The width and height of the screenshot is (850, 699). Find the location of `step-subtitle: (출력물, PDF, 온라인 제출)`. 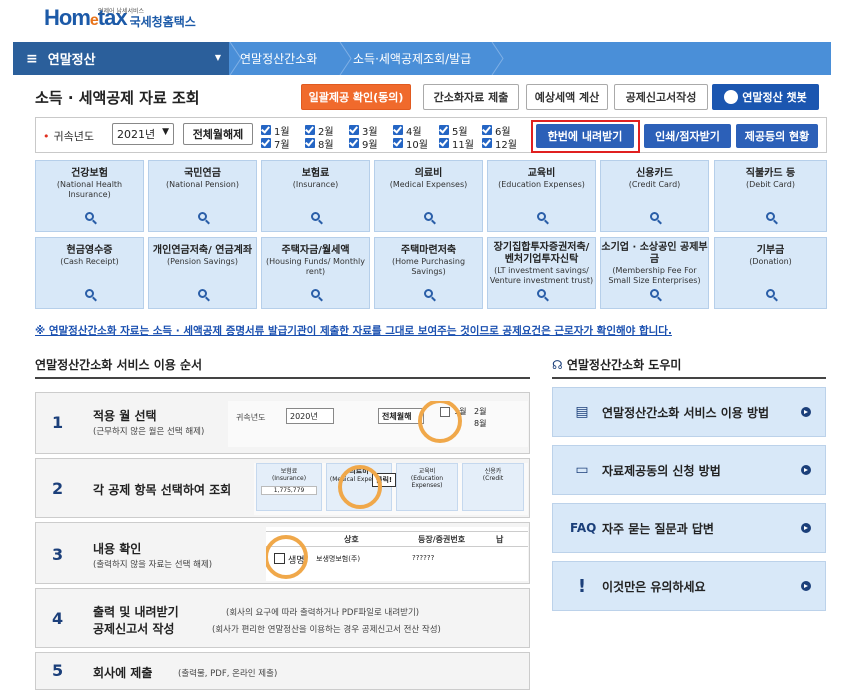

step-subtitle: (출력물, PDF, 온라인 제출) is located at coordinates (228, 674).